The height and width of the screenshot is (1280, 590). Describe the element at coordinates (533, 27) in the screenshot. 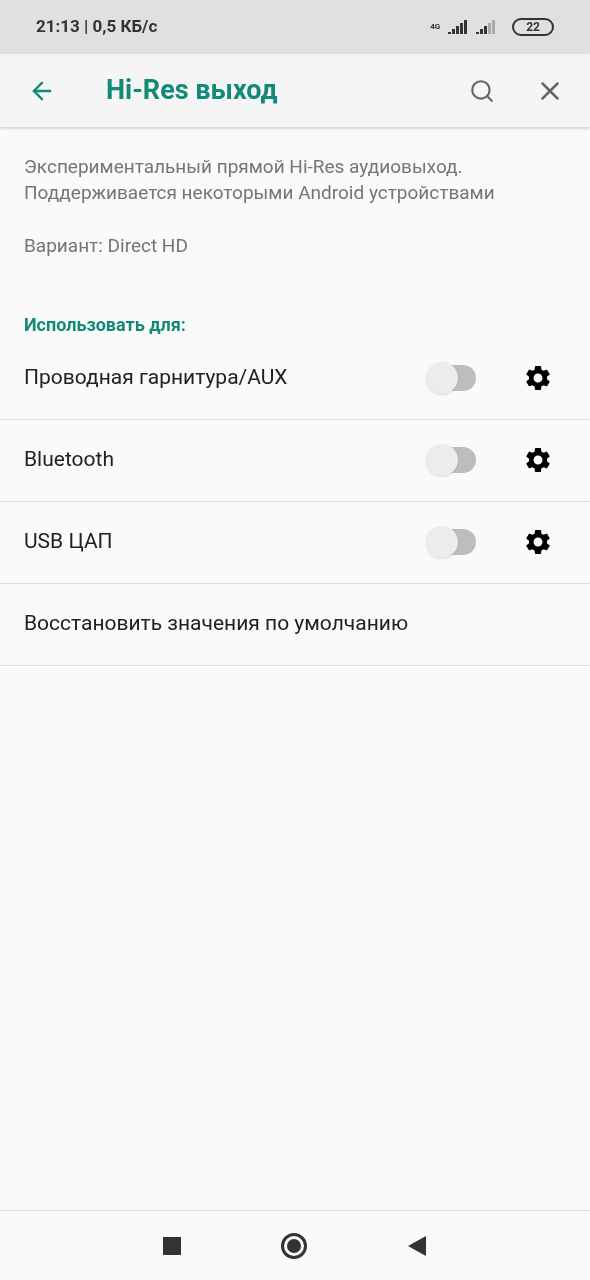

I see `battery-indicator: 22` at that location.